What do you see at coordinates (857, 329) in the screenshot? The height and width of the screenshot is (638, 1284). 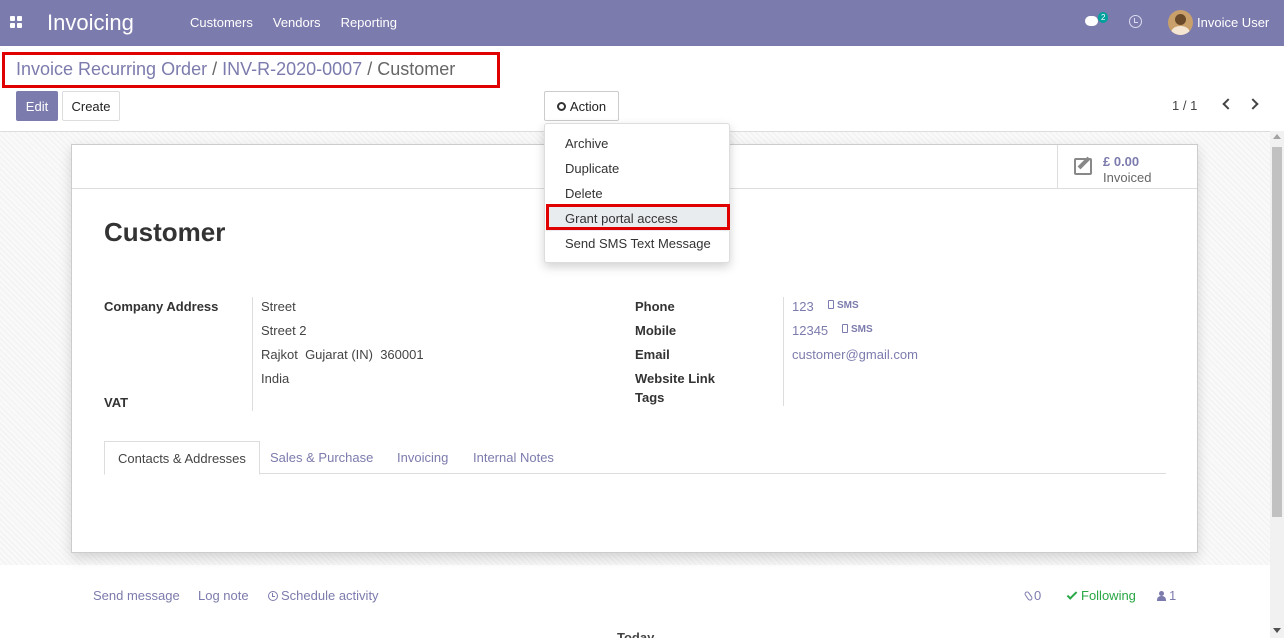 I see `mobile-sms-button: SMS` at bounding box center [857, 329].